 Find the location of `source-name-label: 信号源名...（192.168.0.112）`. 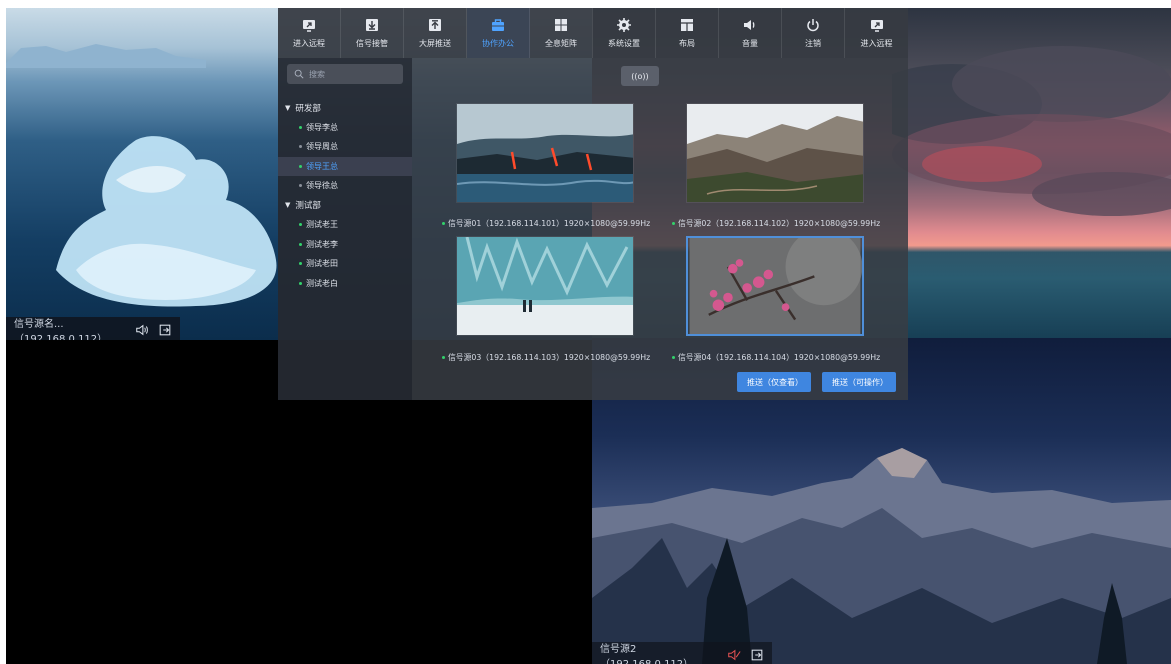

source-name-label: 信号源名...（192.168.0.112） is located at coordinates (61, 329).